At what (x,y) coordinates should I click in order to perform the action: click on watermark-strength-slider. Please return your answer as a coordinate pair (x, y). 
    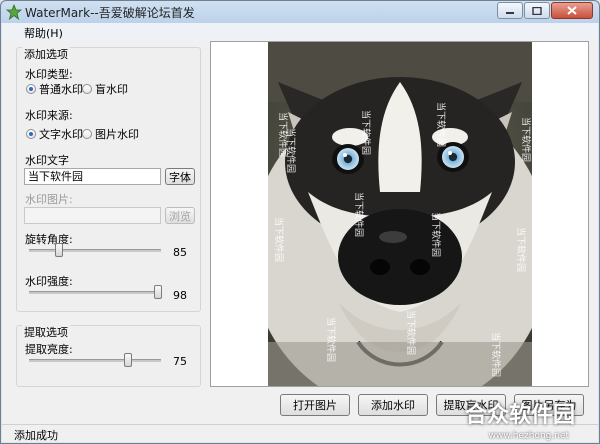
    Looking at the image, I should click on (96, 292).